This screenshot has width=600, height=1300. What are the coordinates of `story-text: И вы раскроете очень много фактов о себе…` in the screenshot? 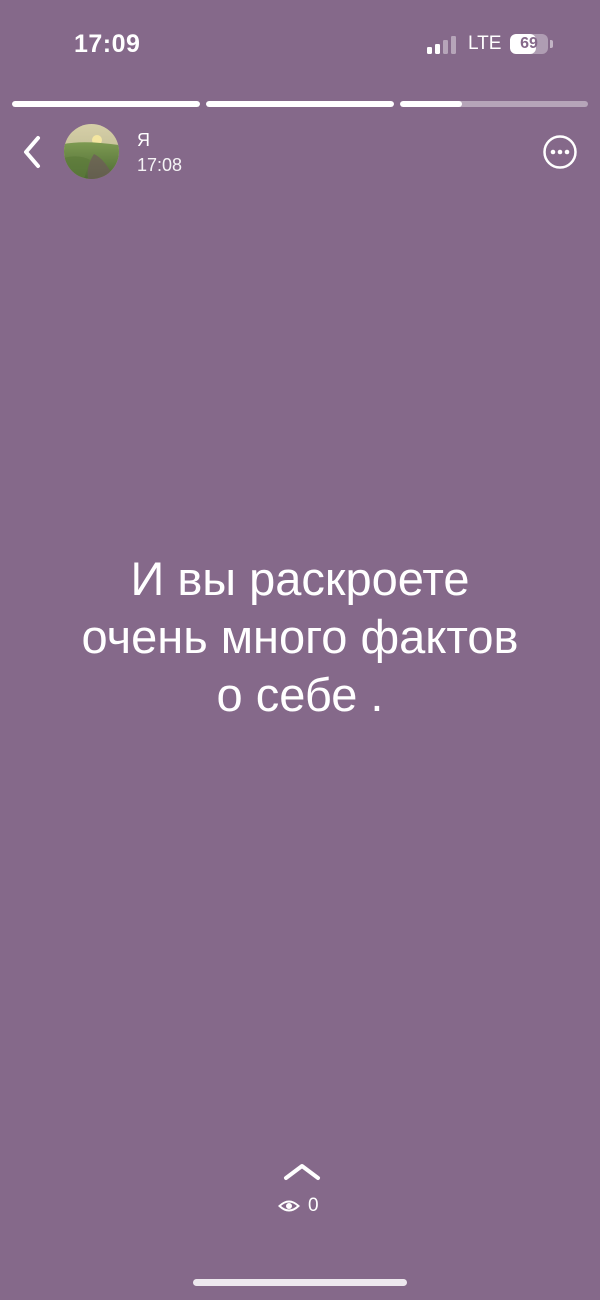 It's located at (300, 637).